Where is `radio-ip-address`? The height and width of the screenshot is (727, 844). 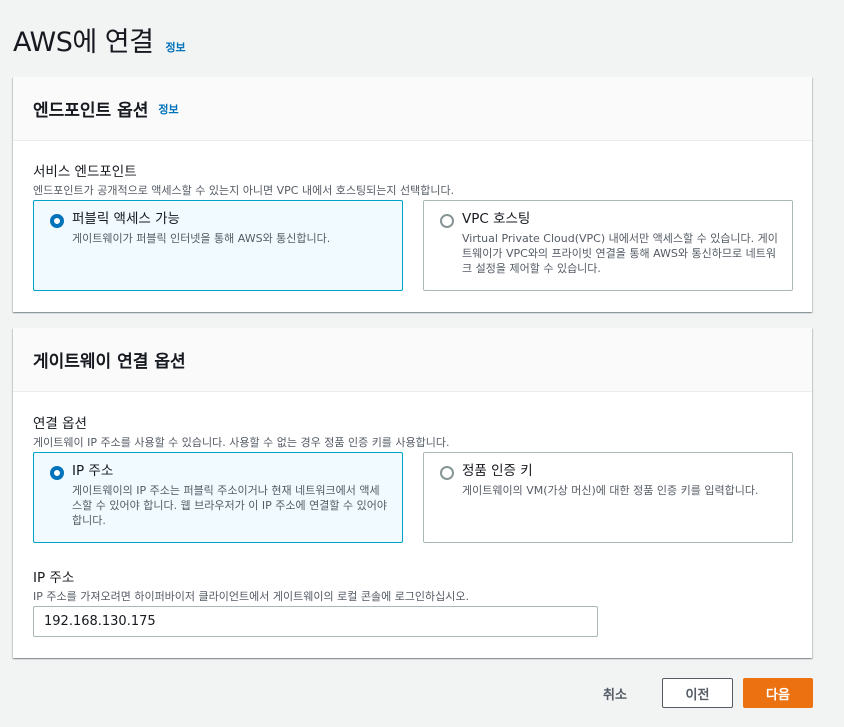 radio-ip-address is located at coordinates (57, 473).